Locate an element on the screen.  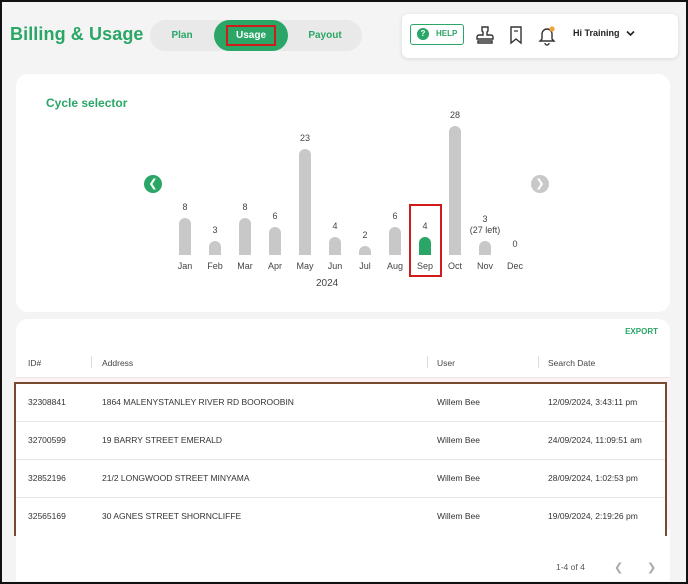
month-jul: 2 Jul is located at coordinates (365, 174).